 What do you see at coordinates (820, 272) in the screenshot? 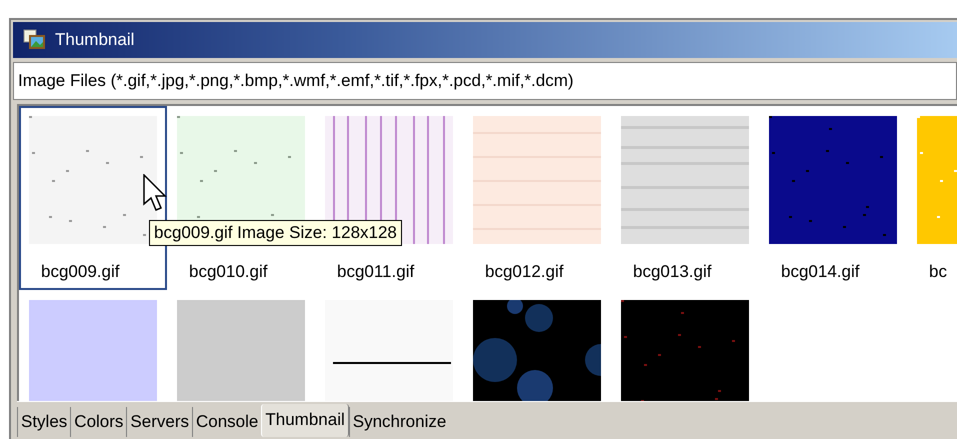
I see `file-name: bcg014.gif` at bounding box center [820, 272].